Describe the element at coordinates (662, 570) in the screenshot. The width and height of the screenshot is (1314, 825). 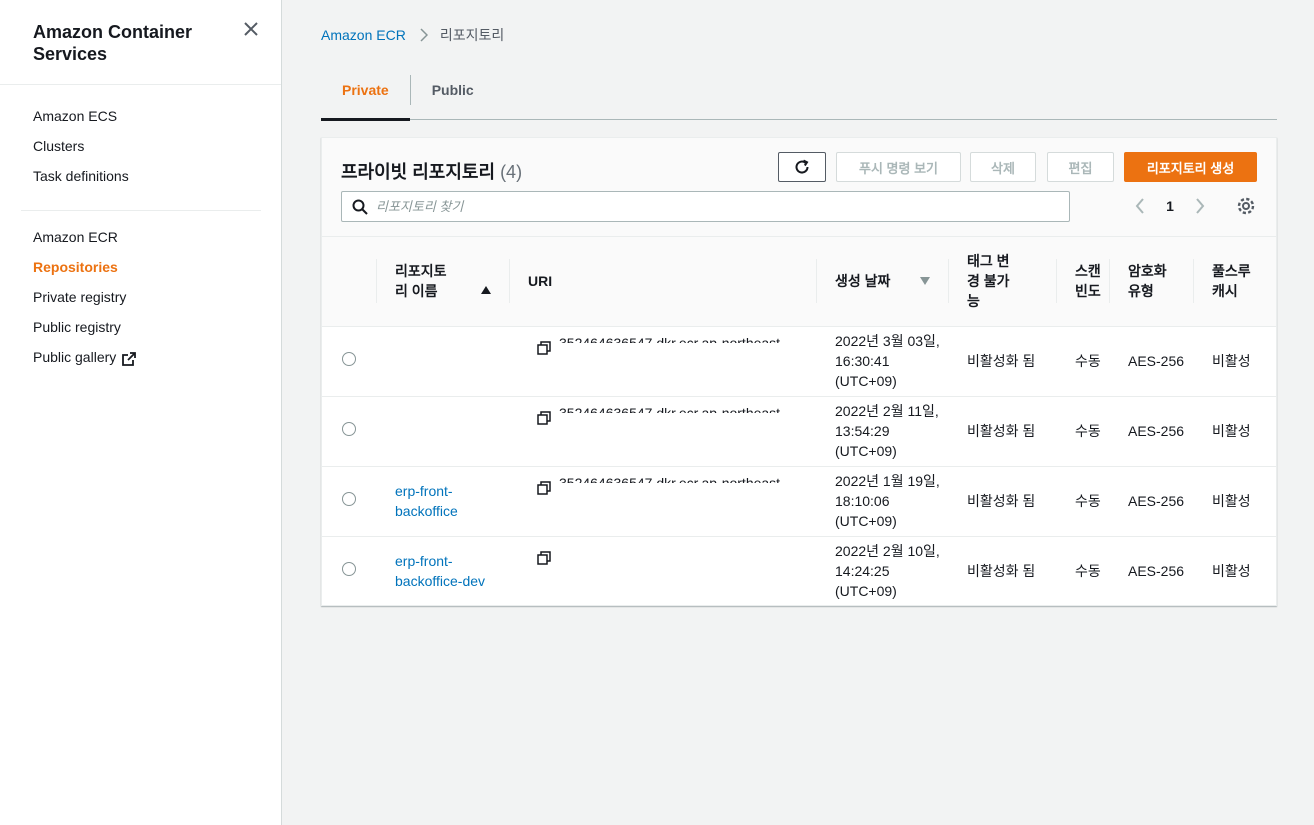
I see `uri-cell` at that location.